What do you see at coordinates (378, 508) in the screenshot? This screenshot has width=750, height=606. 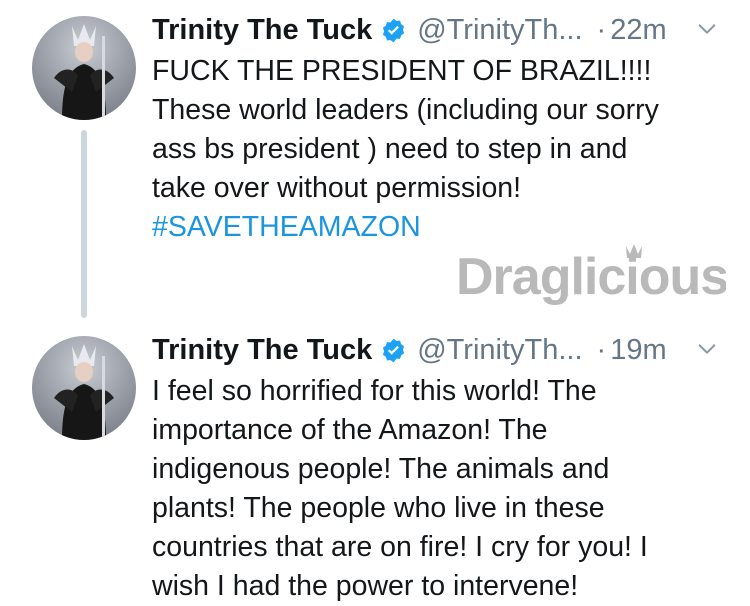 I see `tweet-line: plants! The people who live in these` at bounding box center [378, 508].